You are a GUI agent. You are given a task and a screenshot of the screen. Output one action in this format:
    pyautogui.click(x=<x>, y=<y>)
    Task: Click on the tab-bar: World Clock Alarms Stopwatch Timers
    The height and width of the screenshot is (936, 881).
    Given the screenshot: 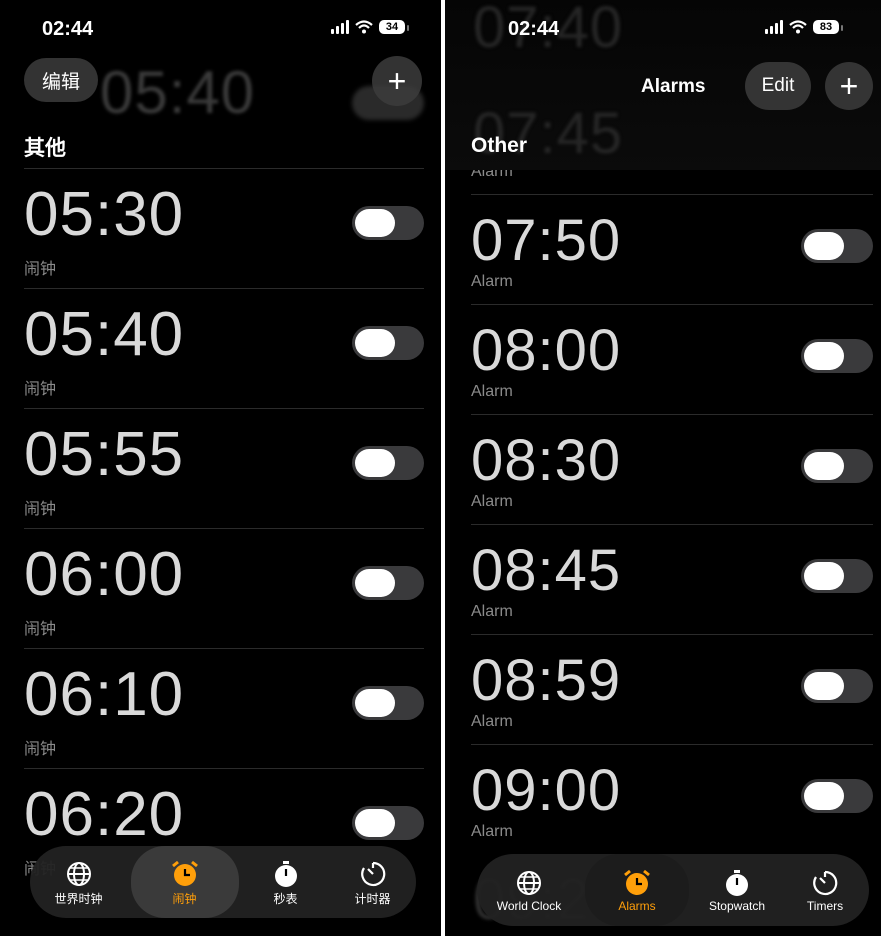 What is the action you would take?
    pyautogui.click(x=673, y=890)
    